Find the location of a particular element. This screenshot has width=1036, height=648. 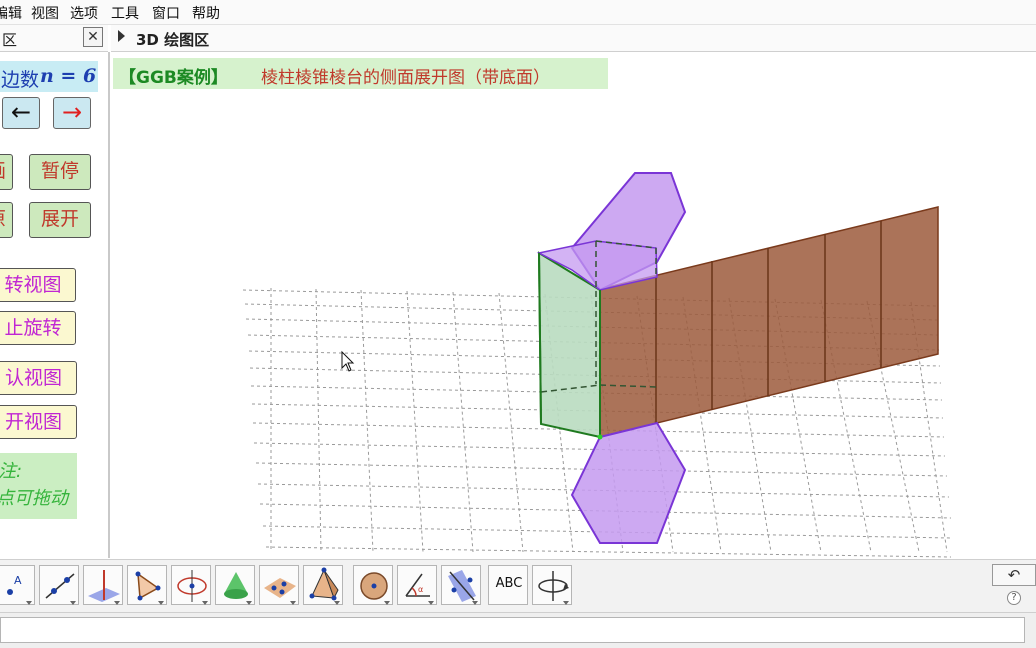

menu-help: 帮助 is located at coordinates (206, 13).